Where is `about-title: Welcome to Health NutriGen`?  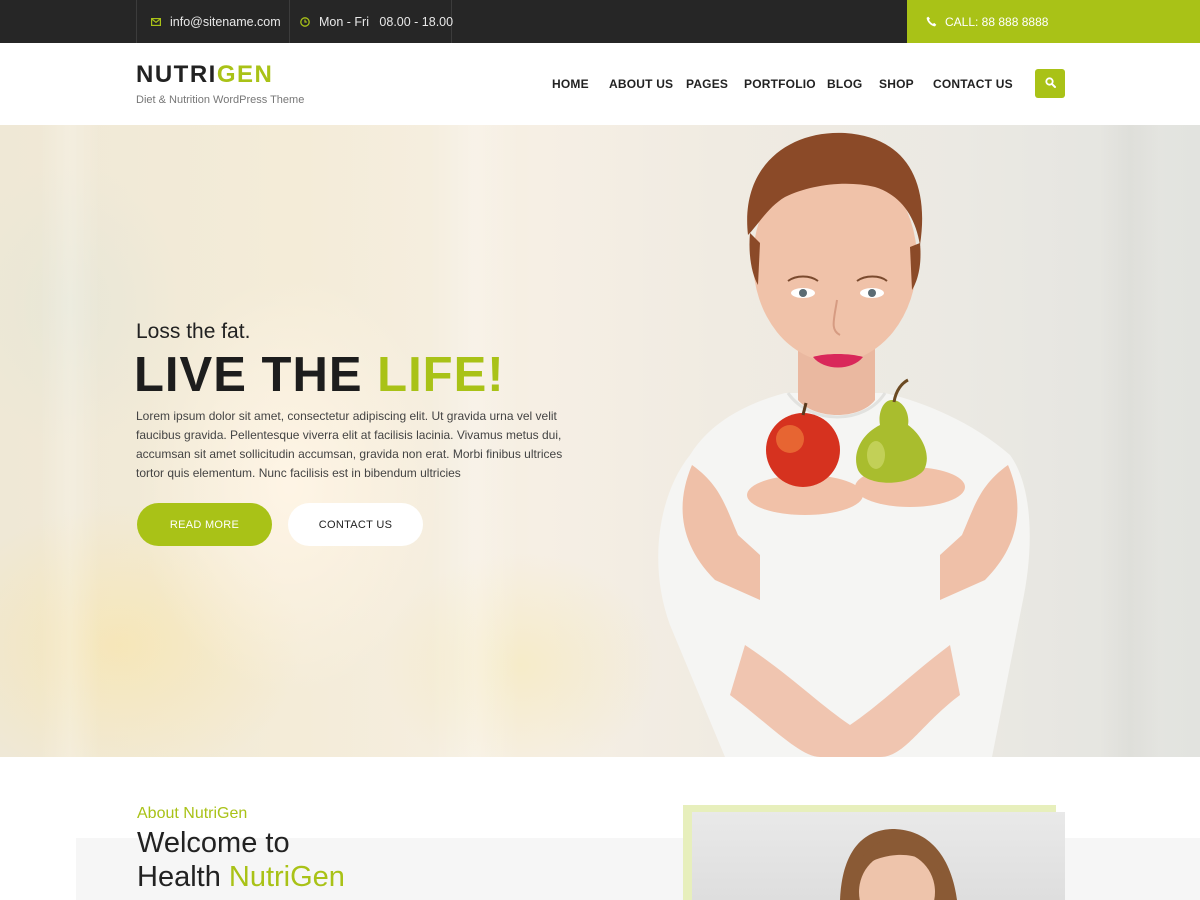 about-title: Welcome to Health NutriGen is located at coordinates (241, 860).